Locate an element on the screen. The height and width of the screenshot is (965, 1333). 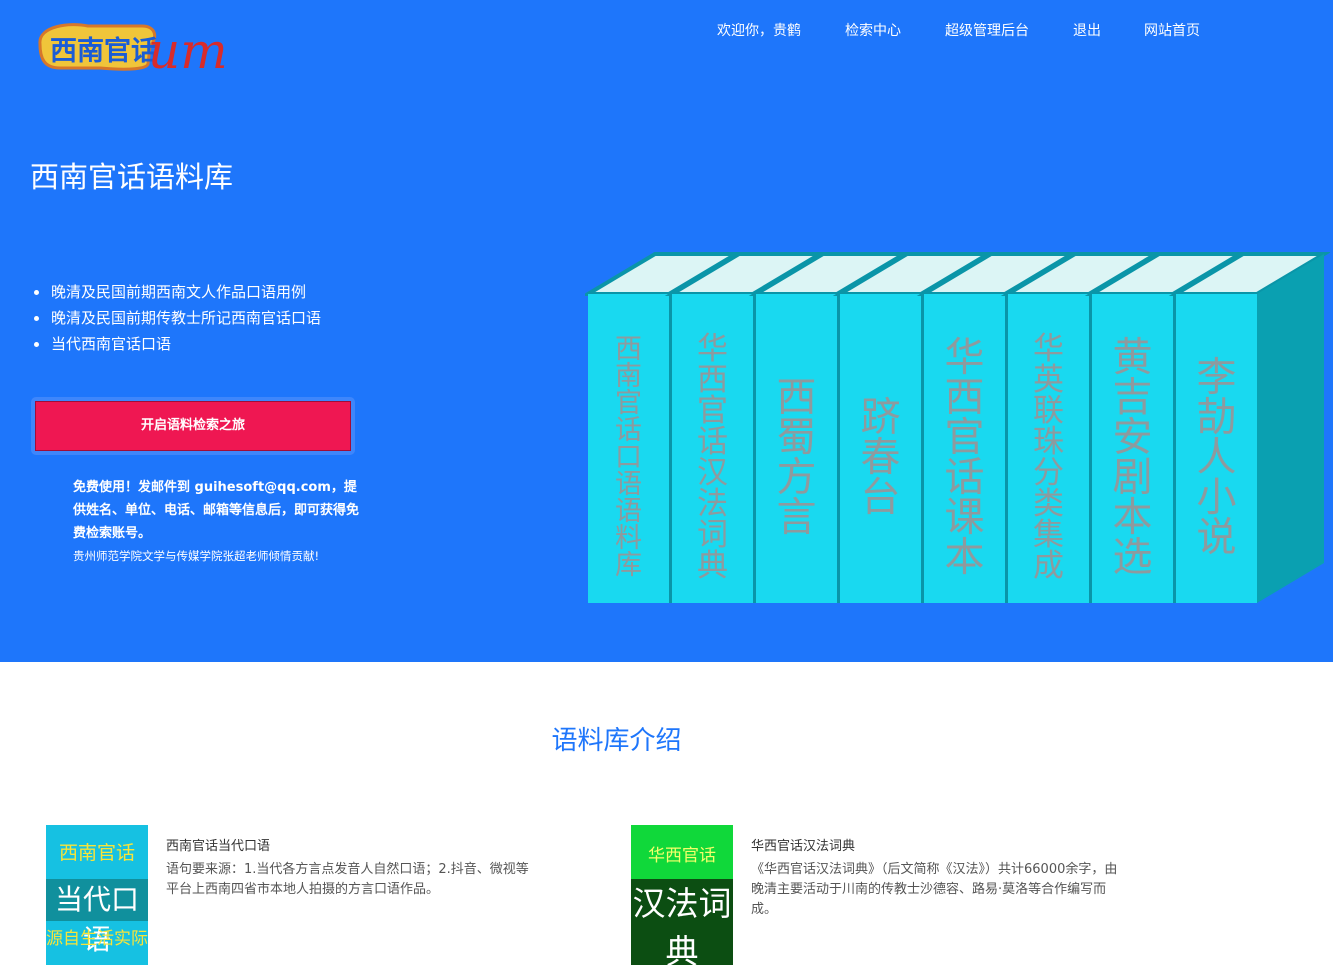
thumb-line: 华西官话 is located at coordinates (682, 856).